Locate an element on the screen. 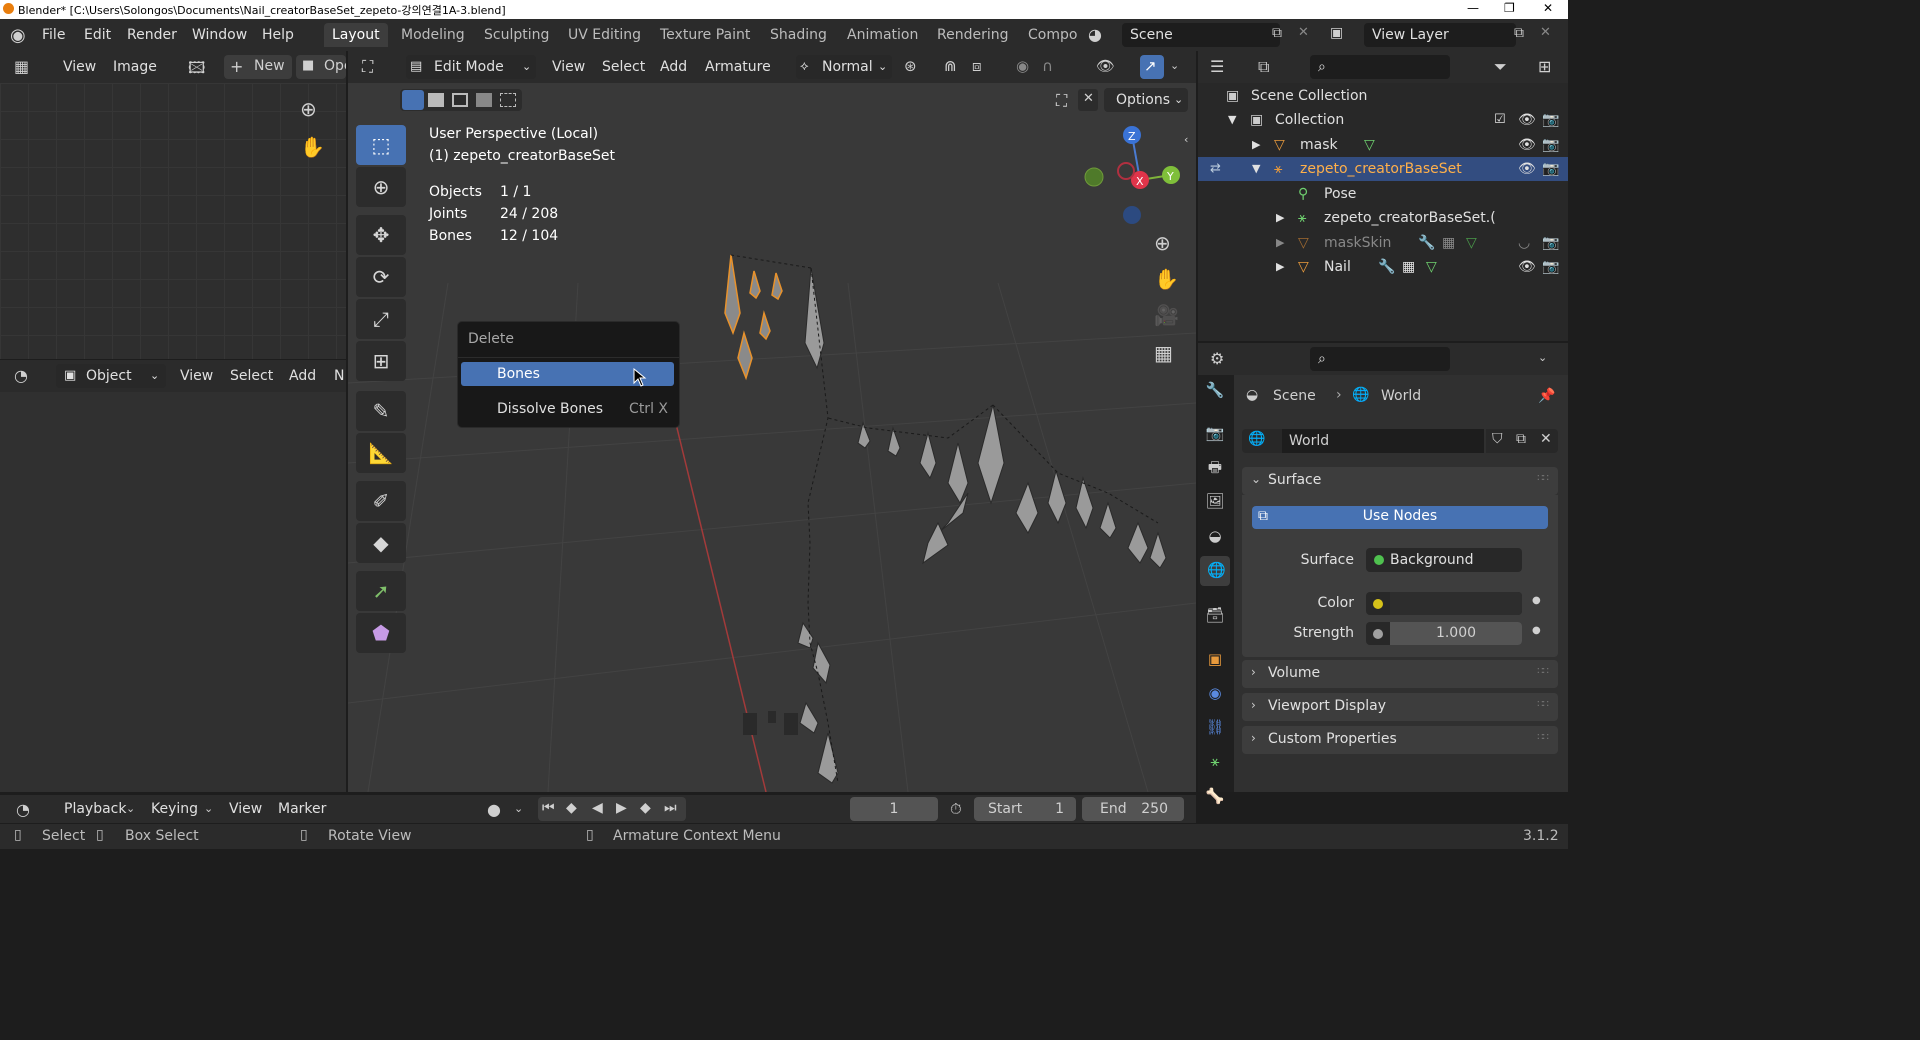  custom-properties-section-header: › Custom Properties ∷∷ is located at coordinates (1400, 740).